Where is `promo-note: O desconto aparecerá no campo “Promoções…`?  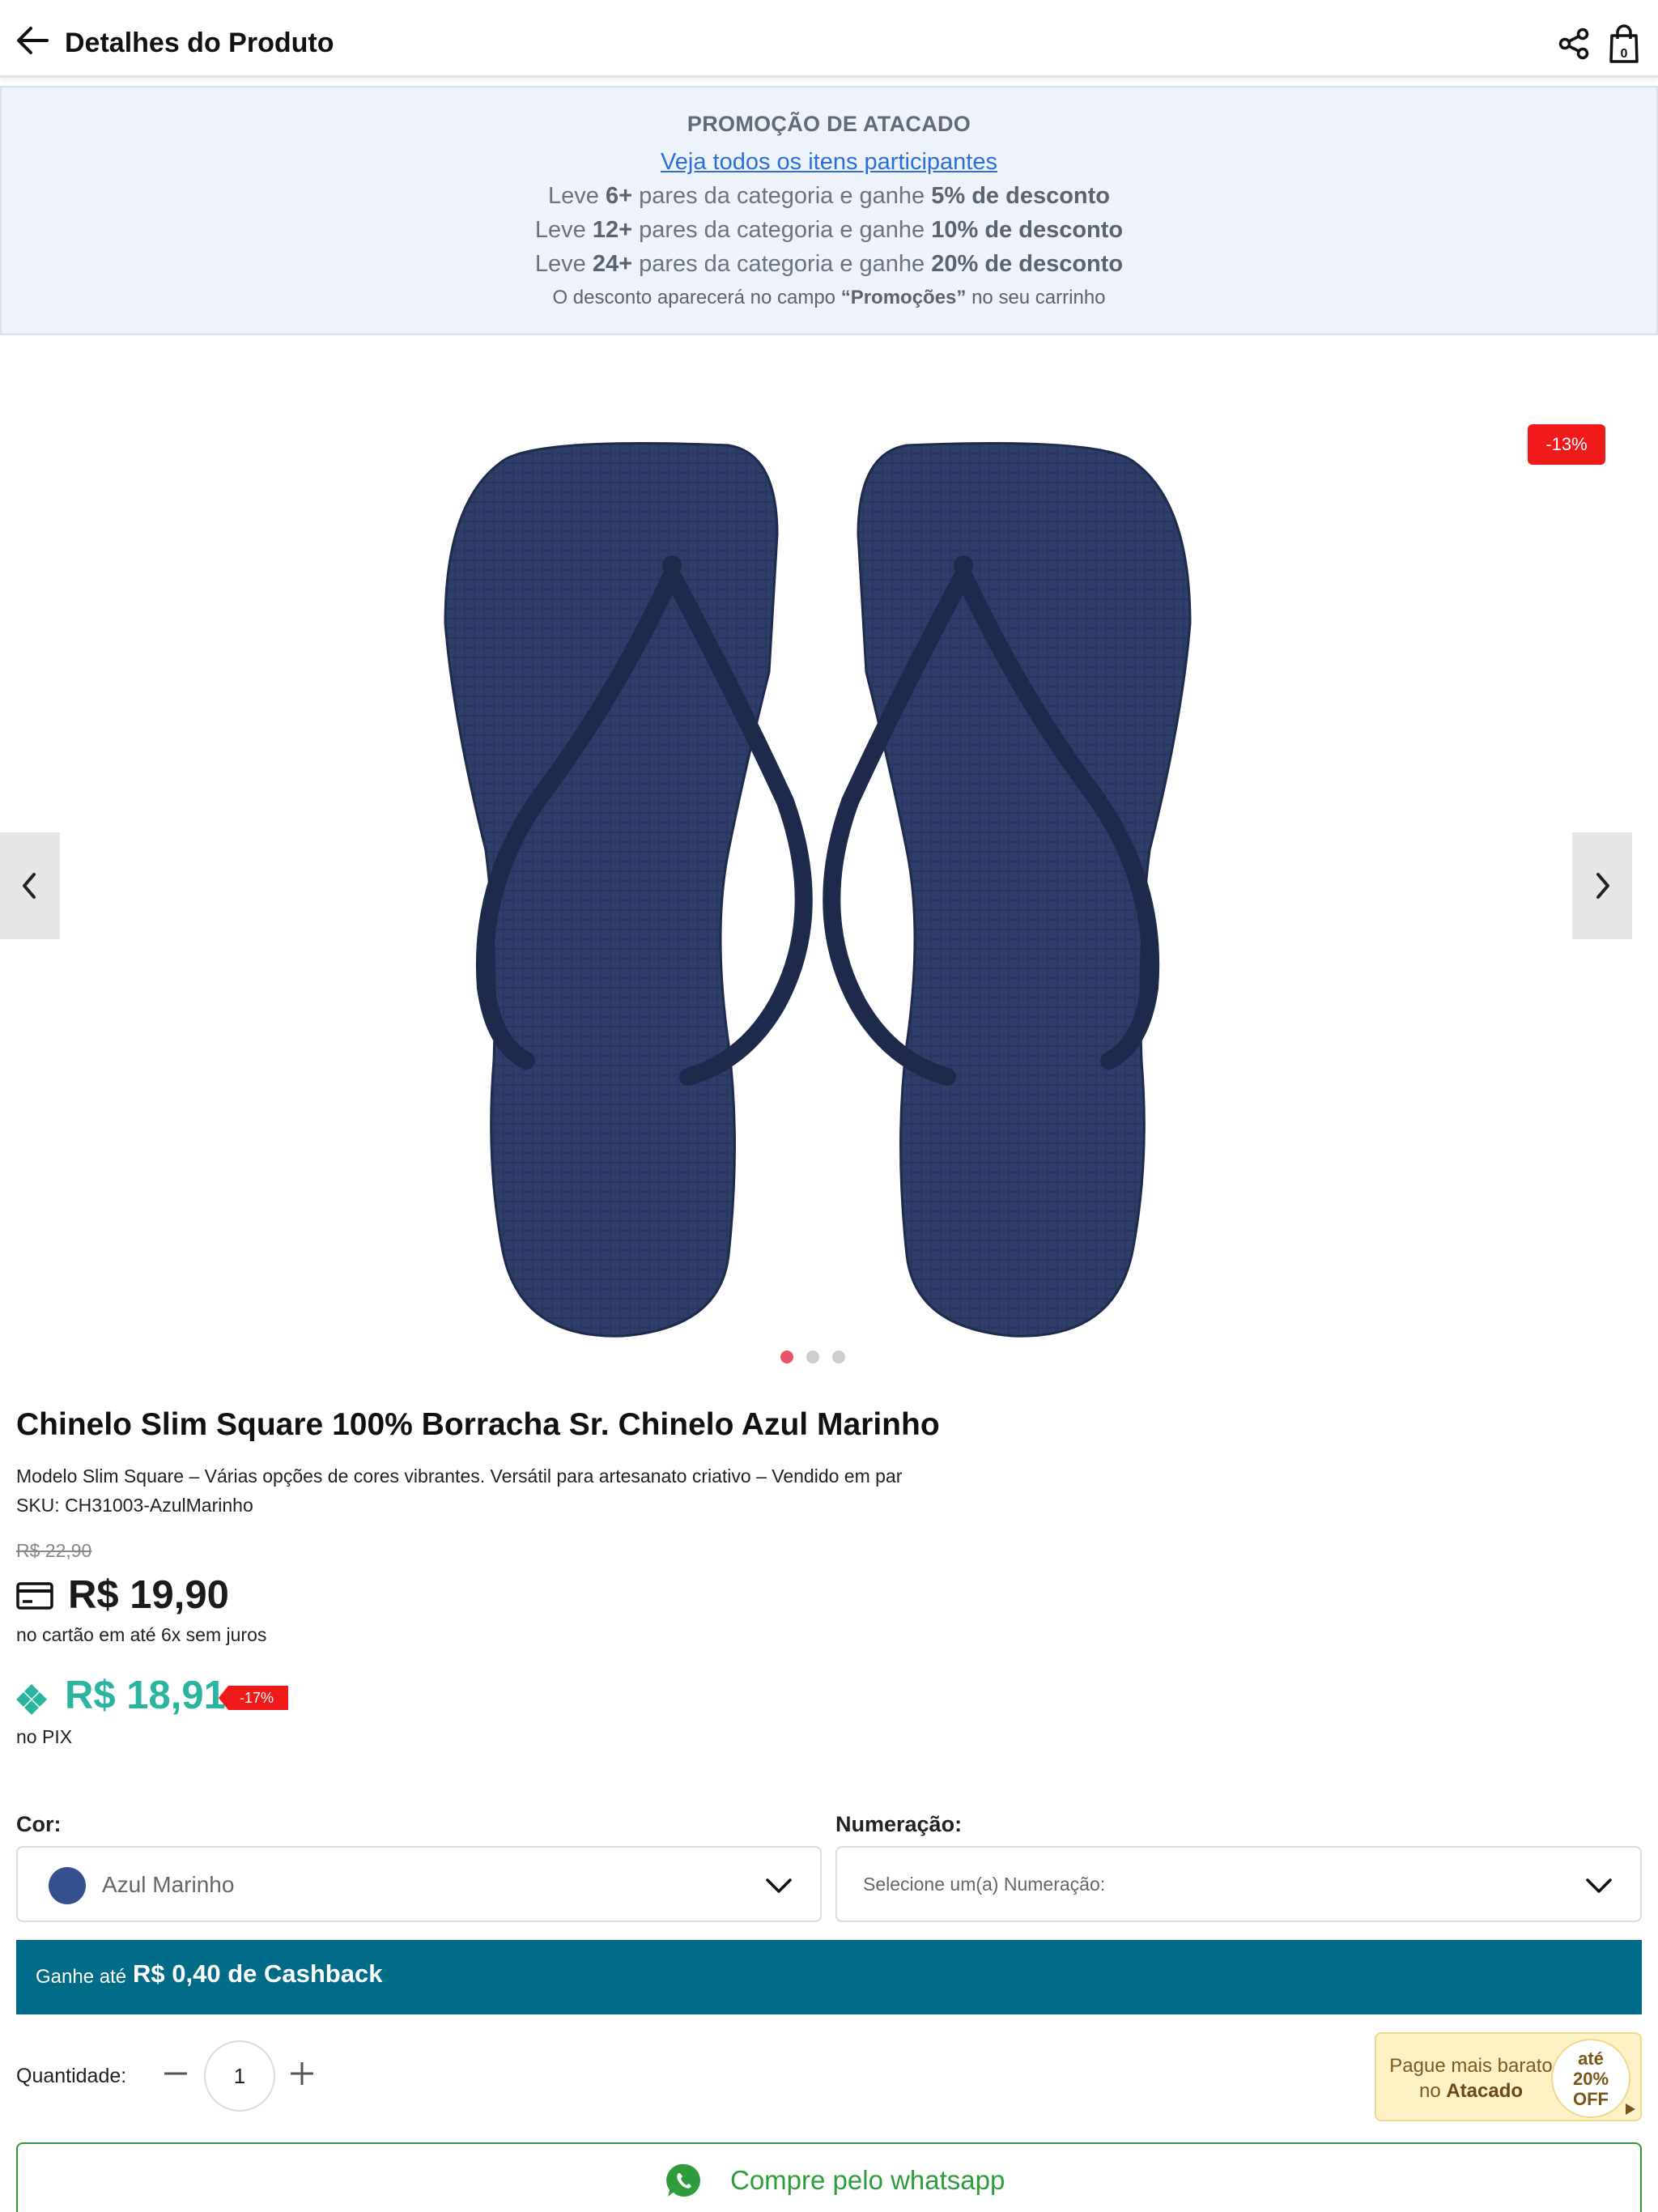
promo-note: O desconto aparecerá no campo “Promoções… is located at coordinates (829, 298).